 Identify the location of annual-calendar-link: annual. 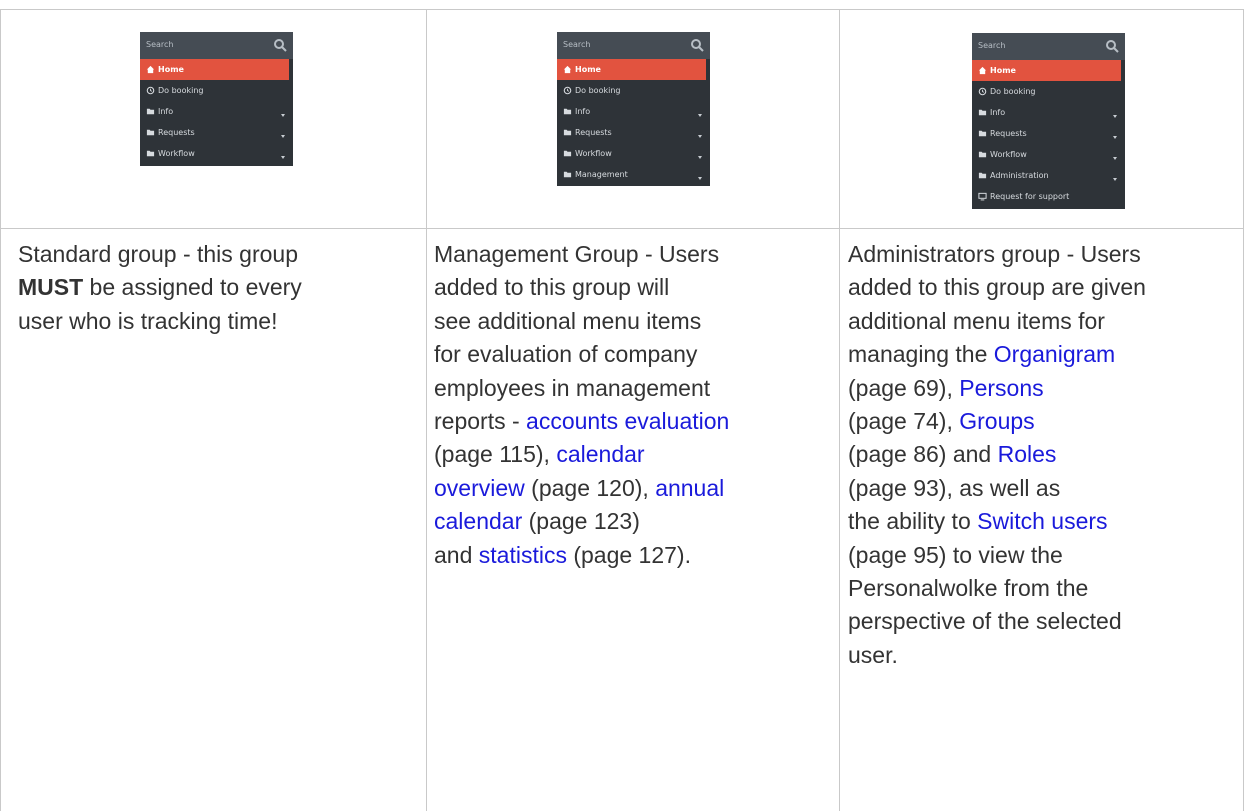
(689, 488).